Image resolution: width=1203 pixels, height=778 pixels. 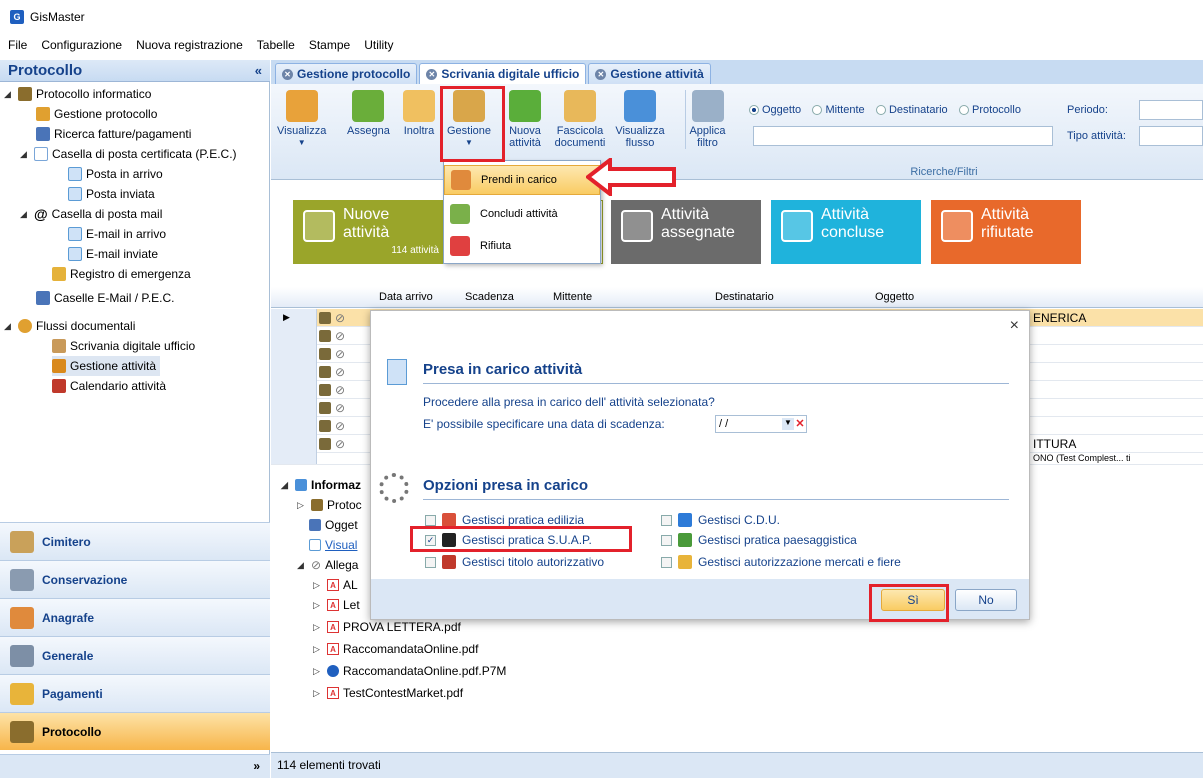 I want to click on info-oggetto: Ogget, so click(x=333, y=525).